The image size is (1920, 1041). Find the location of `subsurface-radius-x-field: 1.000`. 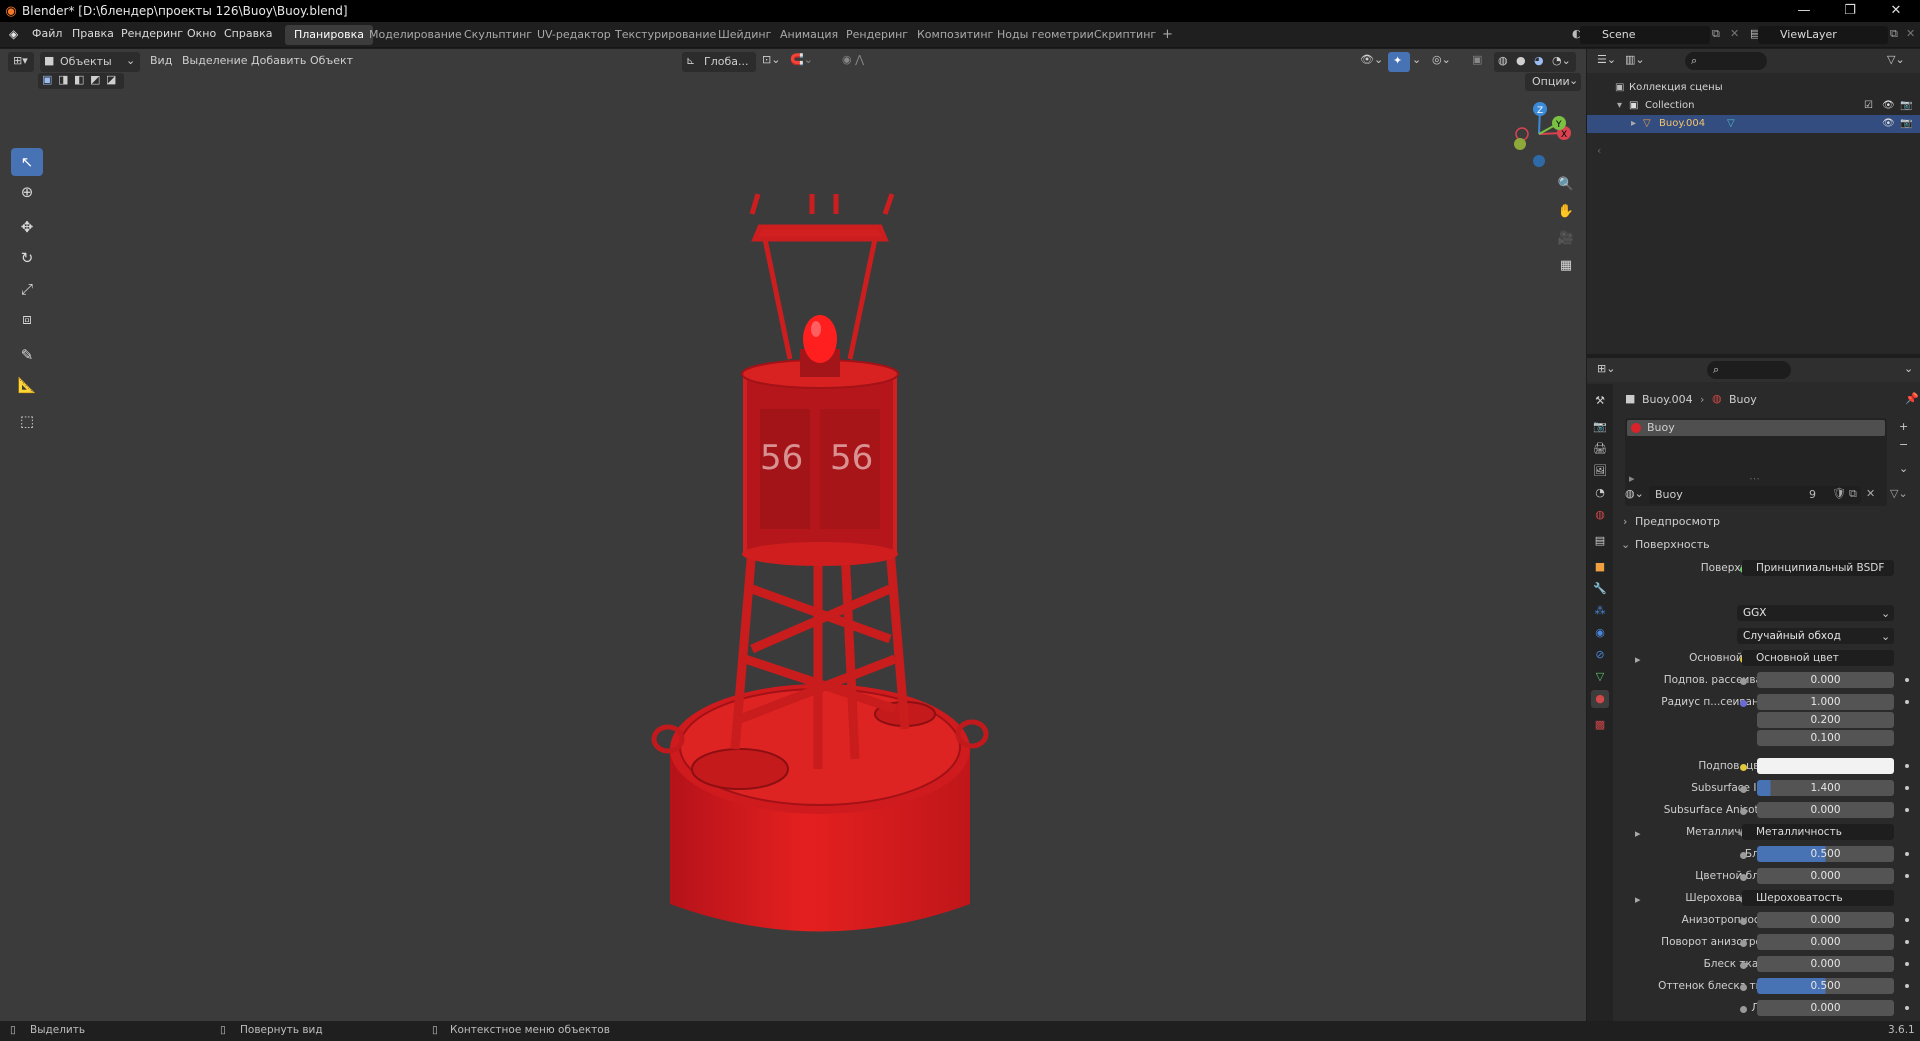

subsurface-radius-x-field: 1.000 is located at coordinates (1825, 702).